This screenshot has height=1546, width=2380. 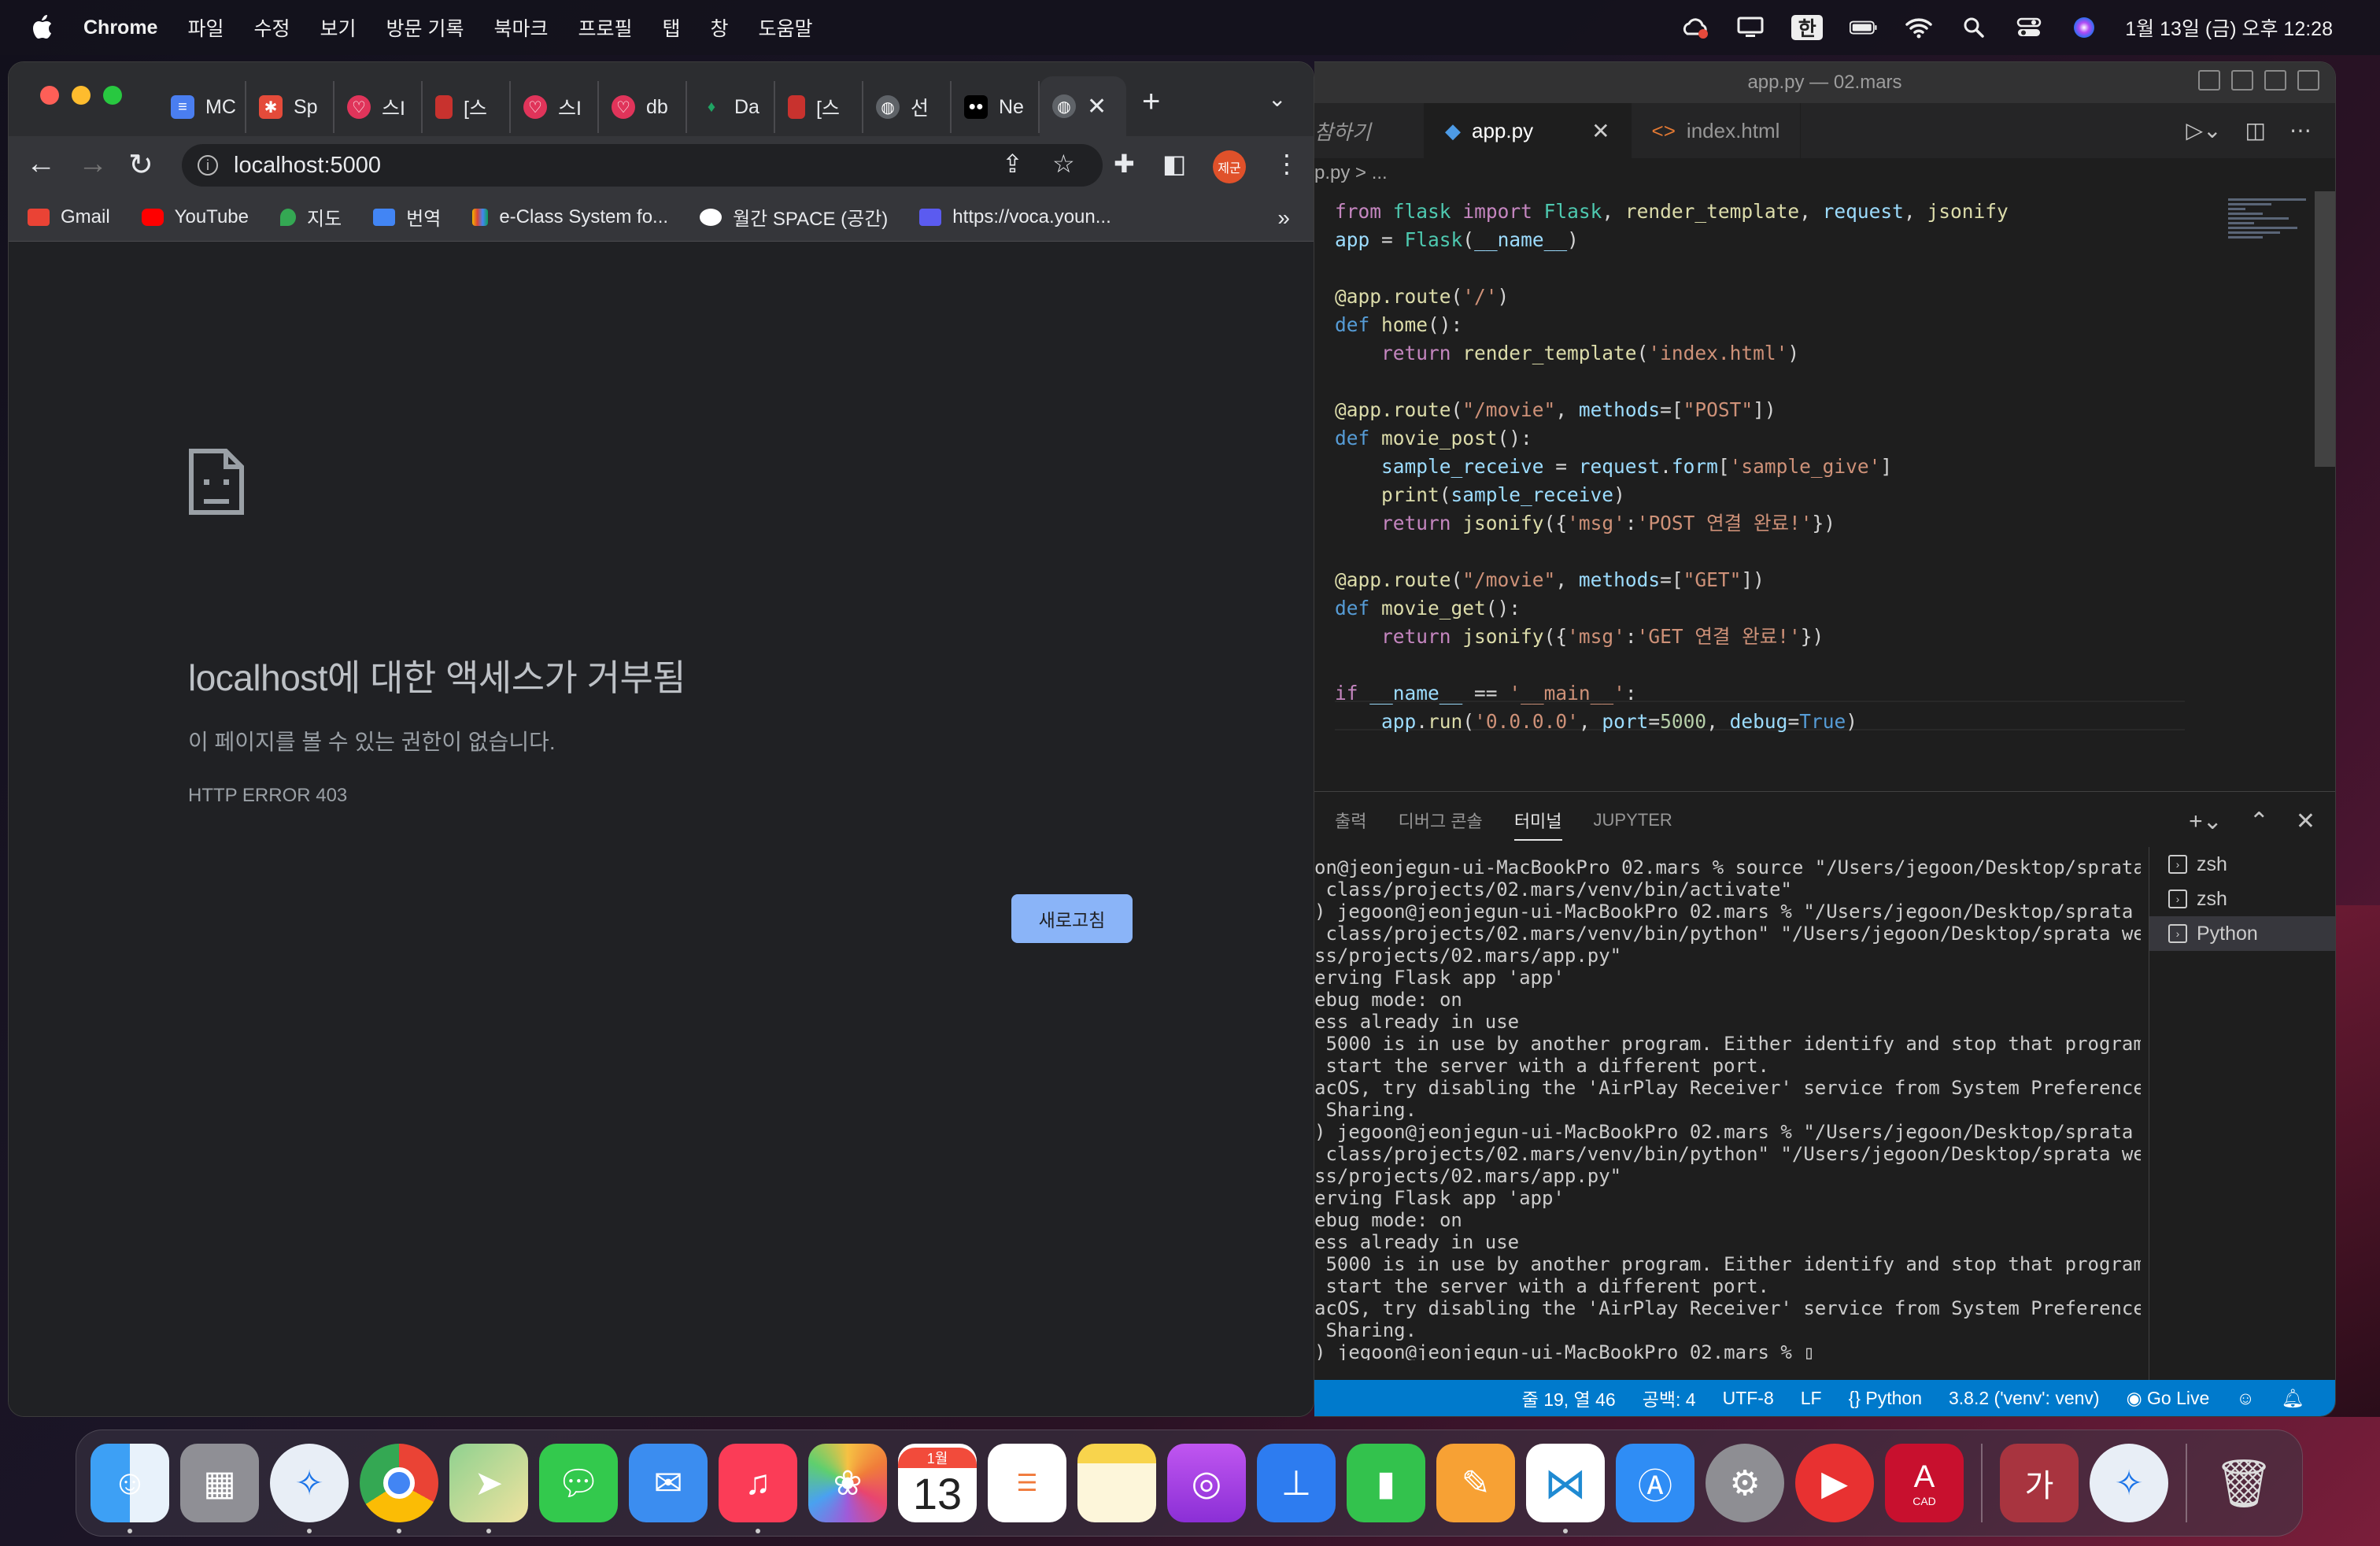 What do you see at coordinates (2243, 1483) in the screenshot?
I see `trash-icon: 🗑︎` at bounding box center [2243, 1483].